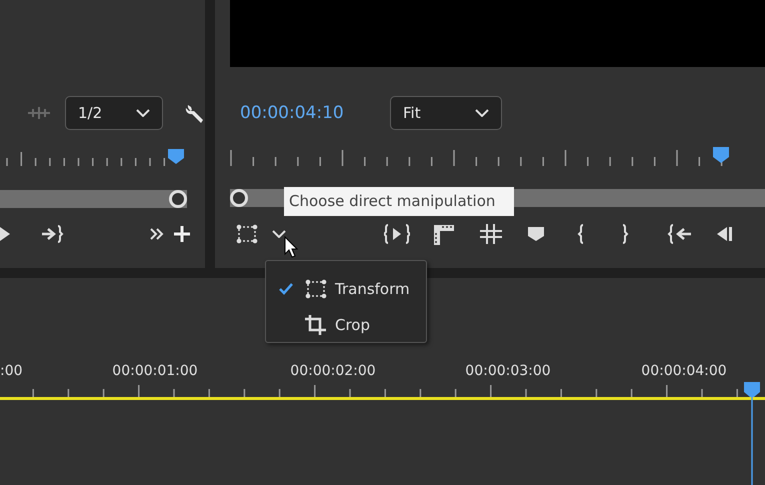 This screenshot has width=765, height=485. Describe the element at coordinates (399, 201) in the screenshot. I see `tooltip: Choose direct manipulation` at that location.